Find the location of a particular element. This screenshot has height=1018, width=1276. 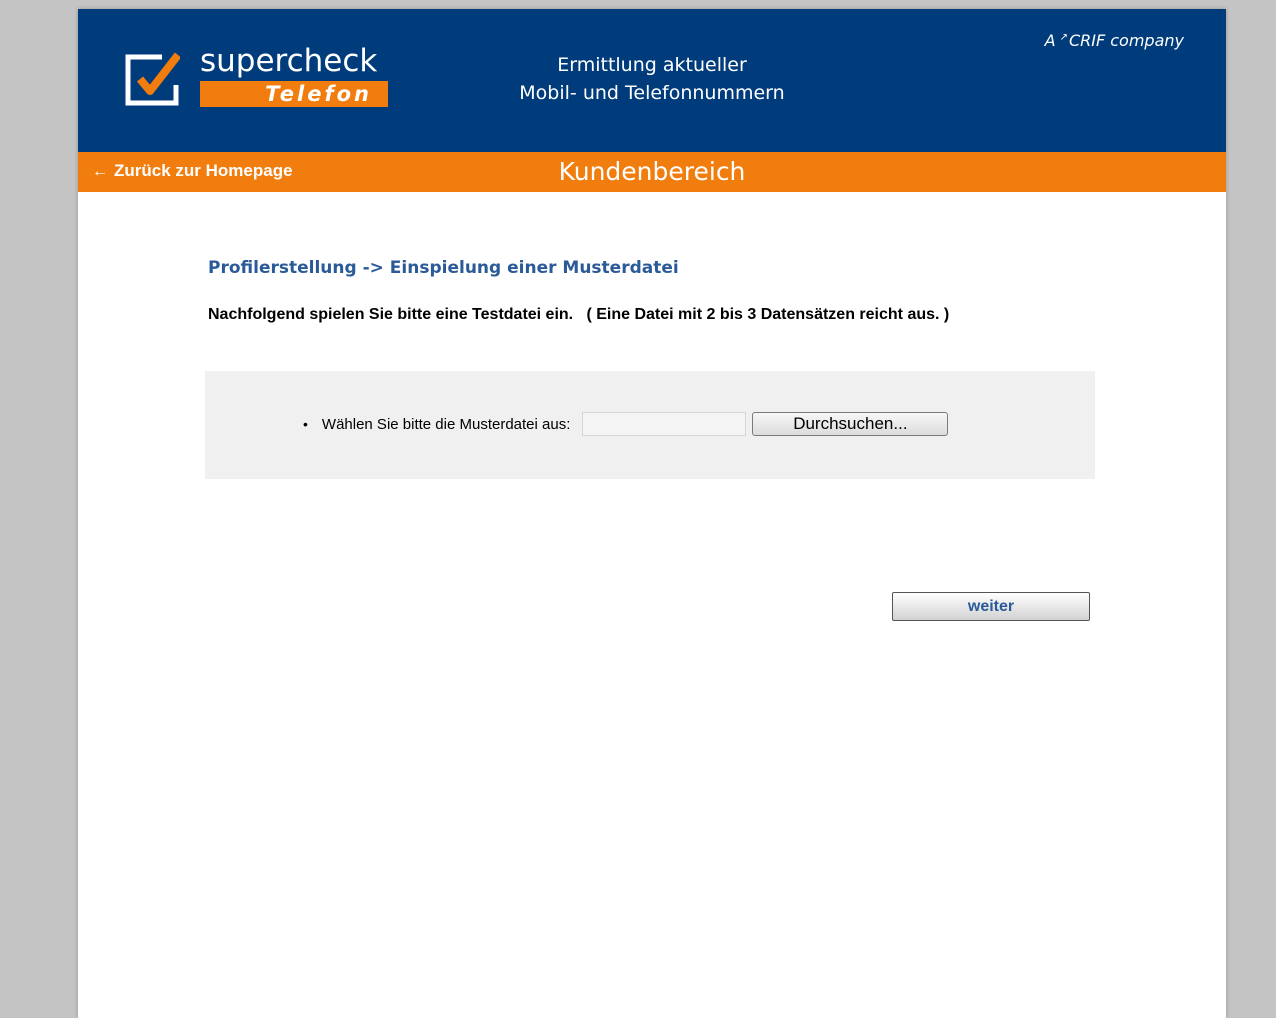

next-button: weiter is located at coordinates (991, 606).